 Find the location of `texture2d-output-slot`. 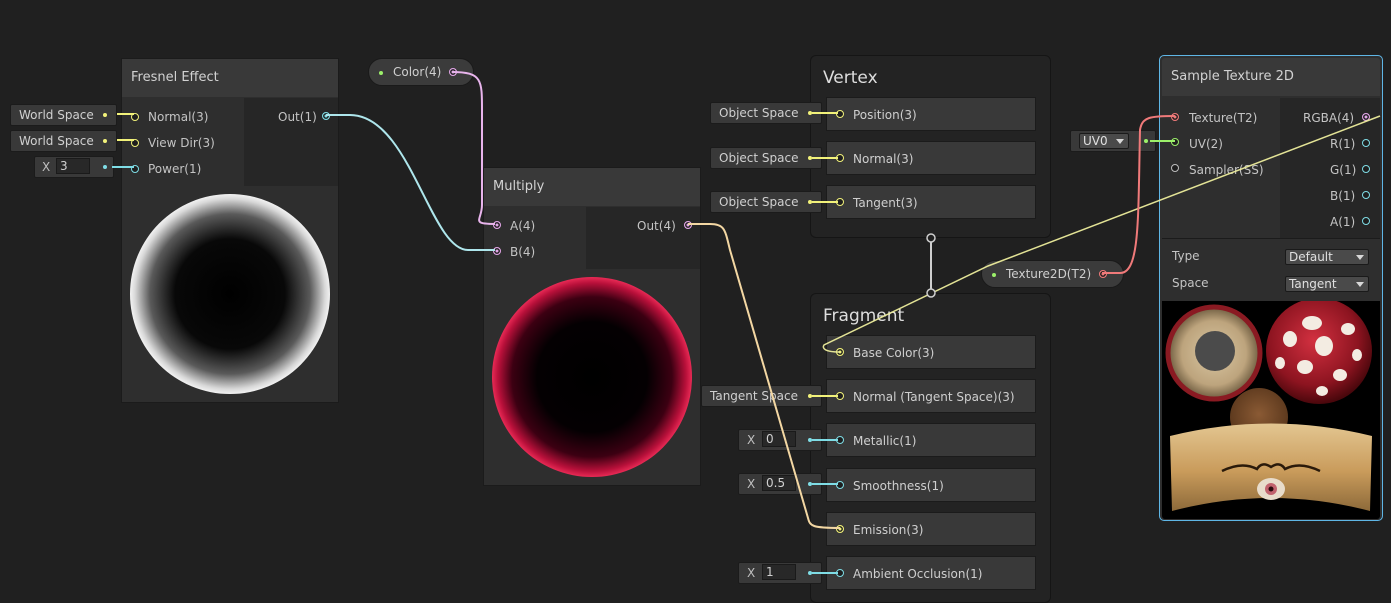

texture2d-output-slot is located at coordinates (1103, 274).